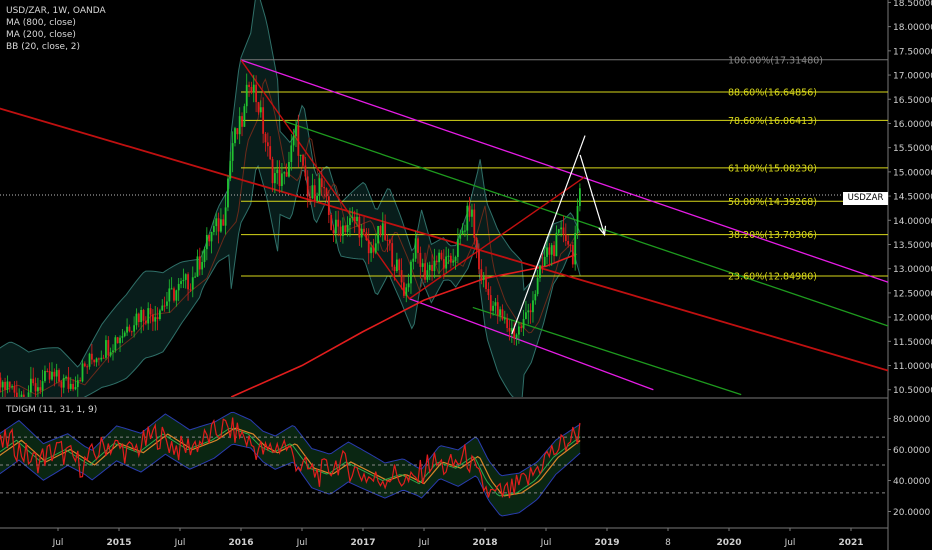 The image size is (932, 550). Describe the element at coordinates (362, 543) in the screenshot. I see `time-tick-label: 2017` at that location.